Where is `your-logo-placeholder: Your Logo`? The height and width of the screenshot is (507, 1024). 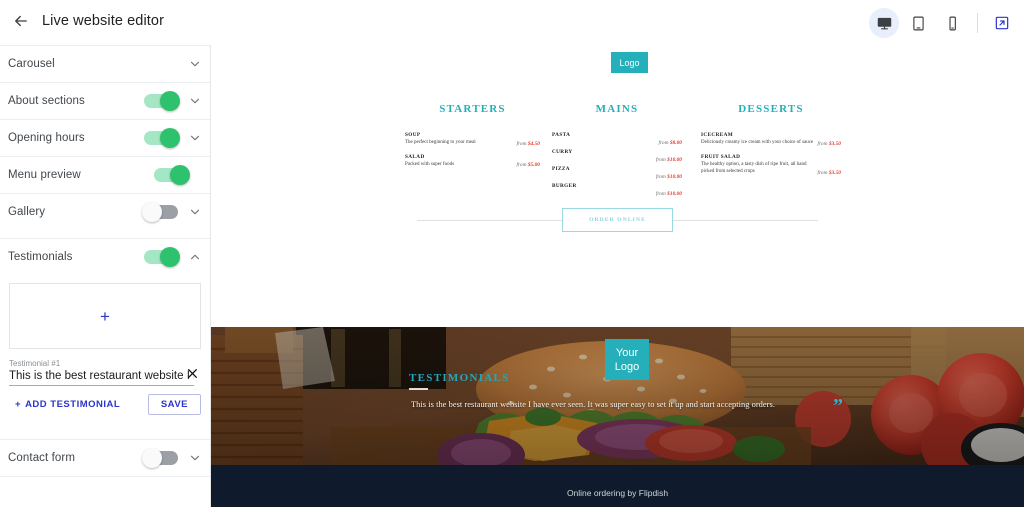
your-logo-placeholder: Your Logo is located at coordinates (627, 359).